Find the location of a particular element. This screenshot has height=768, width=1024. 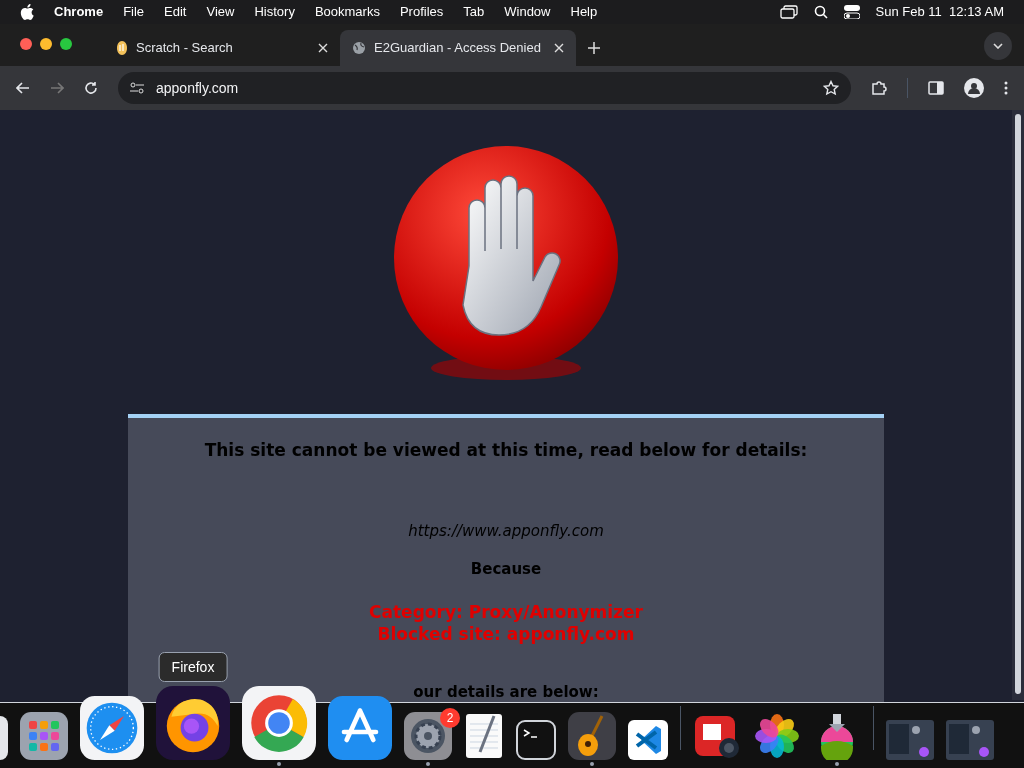

because-label: Because is located at coordinates (506, 569).